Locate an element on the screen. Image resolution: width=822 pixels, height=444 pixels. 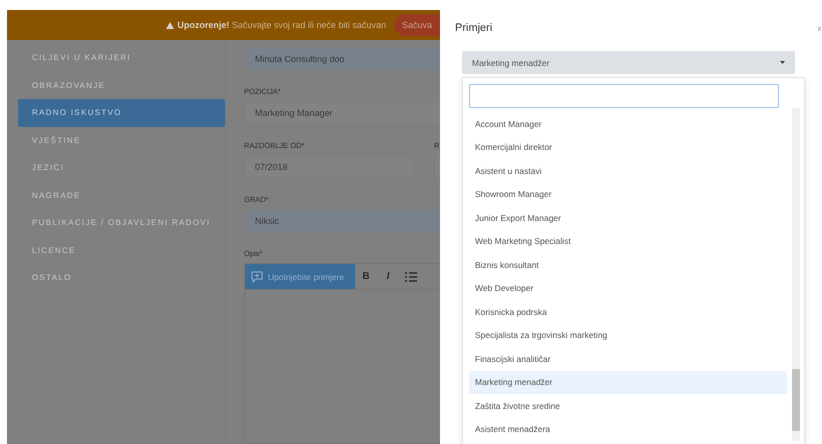
save-button: Sačuva is located at coordinates (417, 25).